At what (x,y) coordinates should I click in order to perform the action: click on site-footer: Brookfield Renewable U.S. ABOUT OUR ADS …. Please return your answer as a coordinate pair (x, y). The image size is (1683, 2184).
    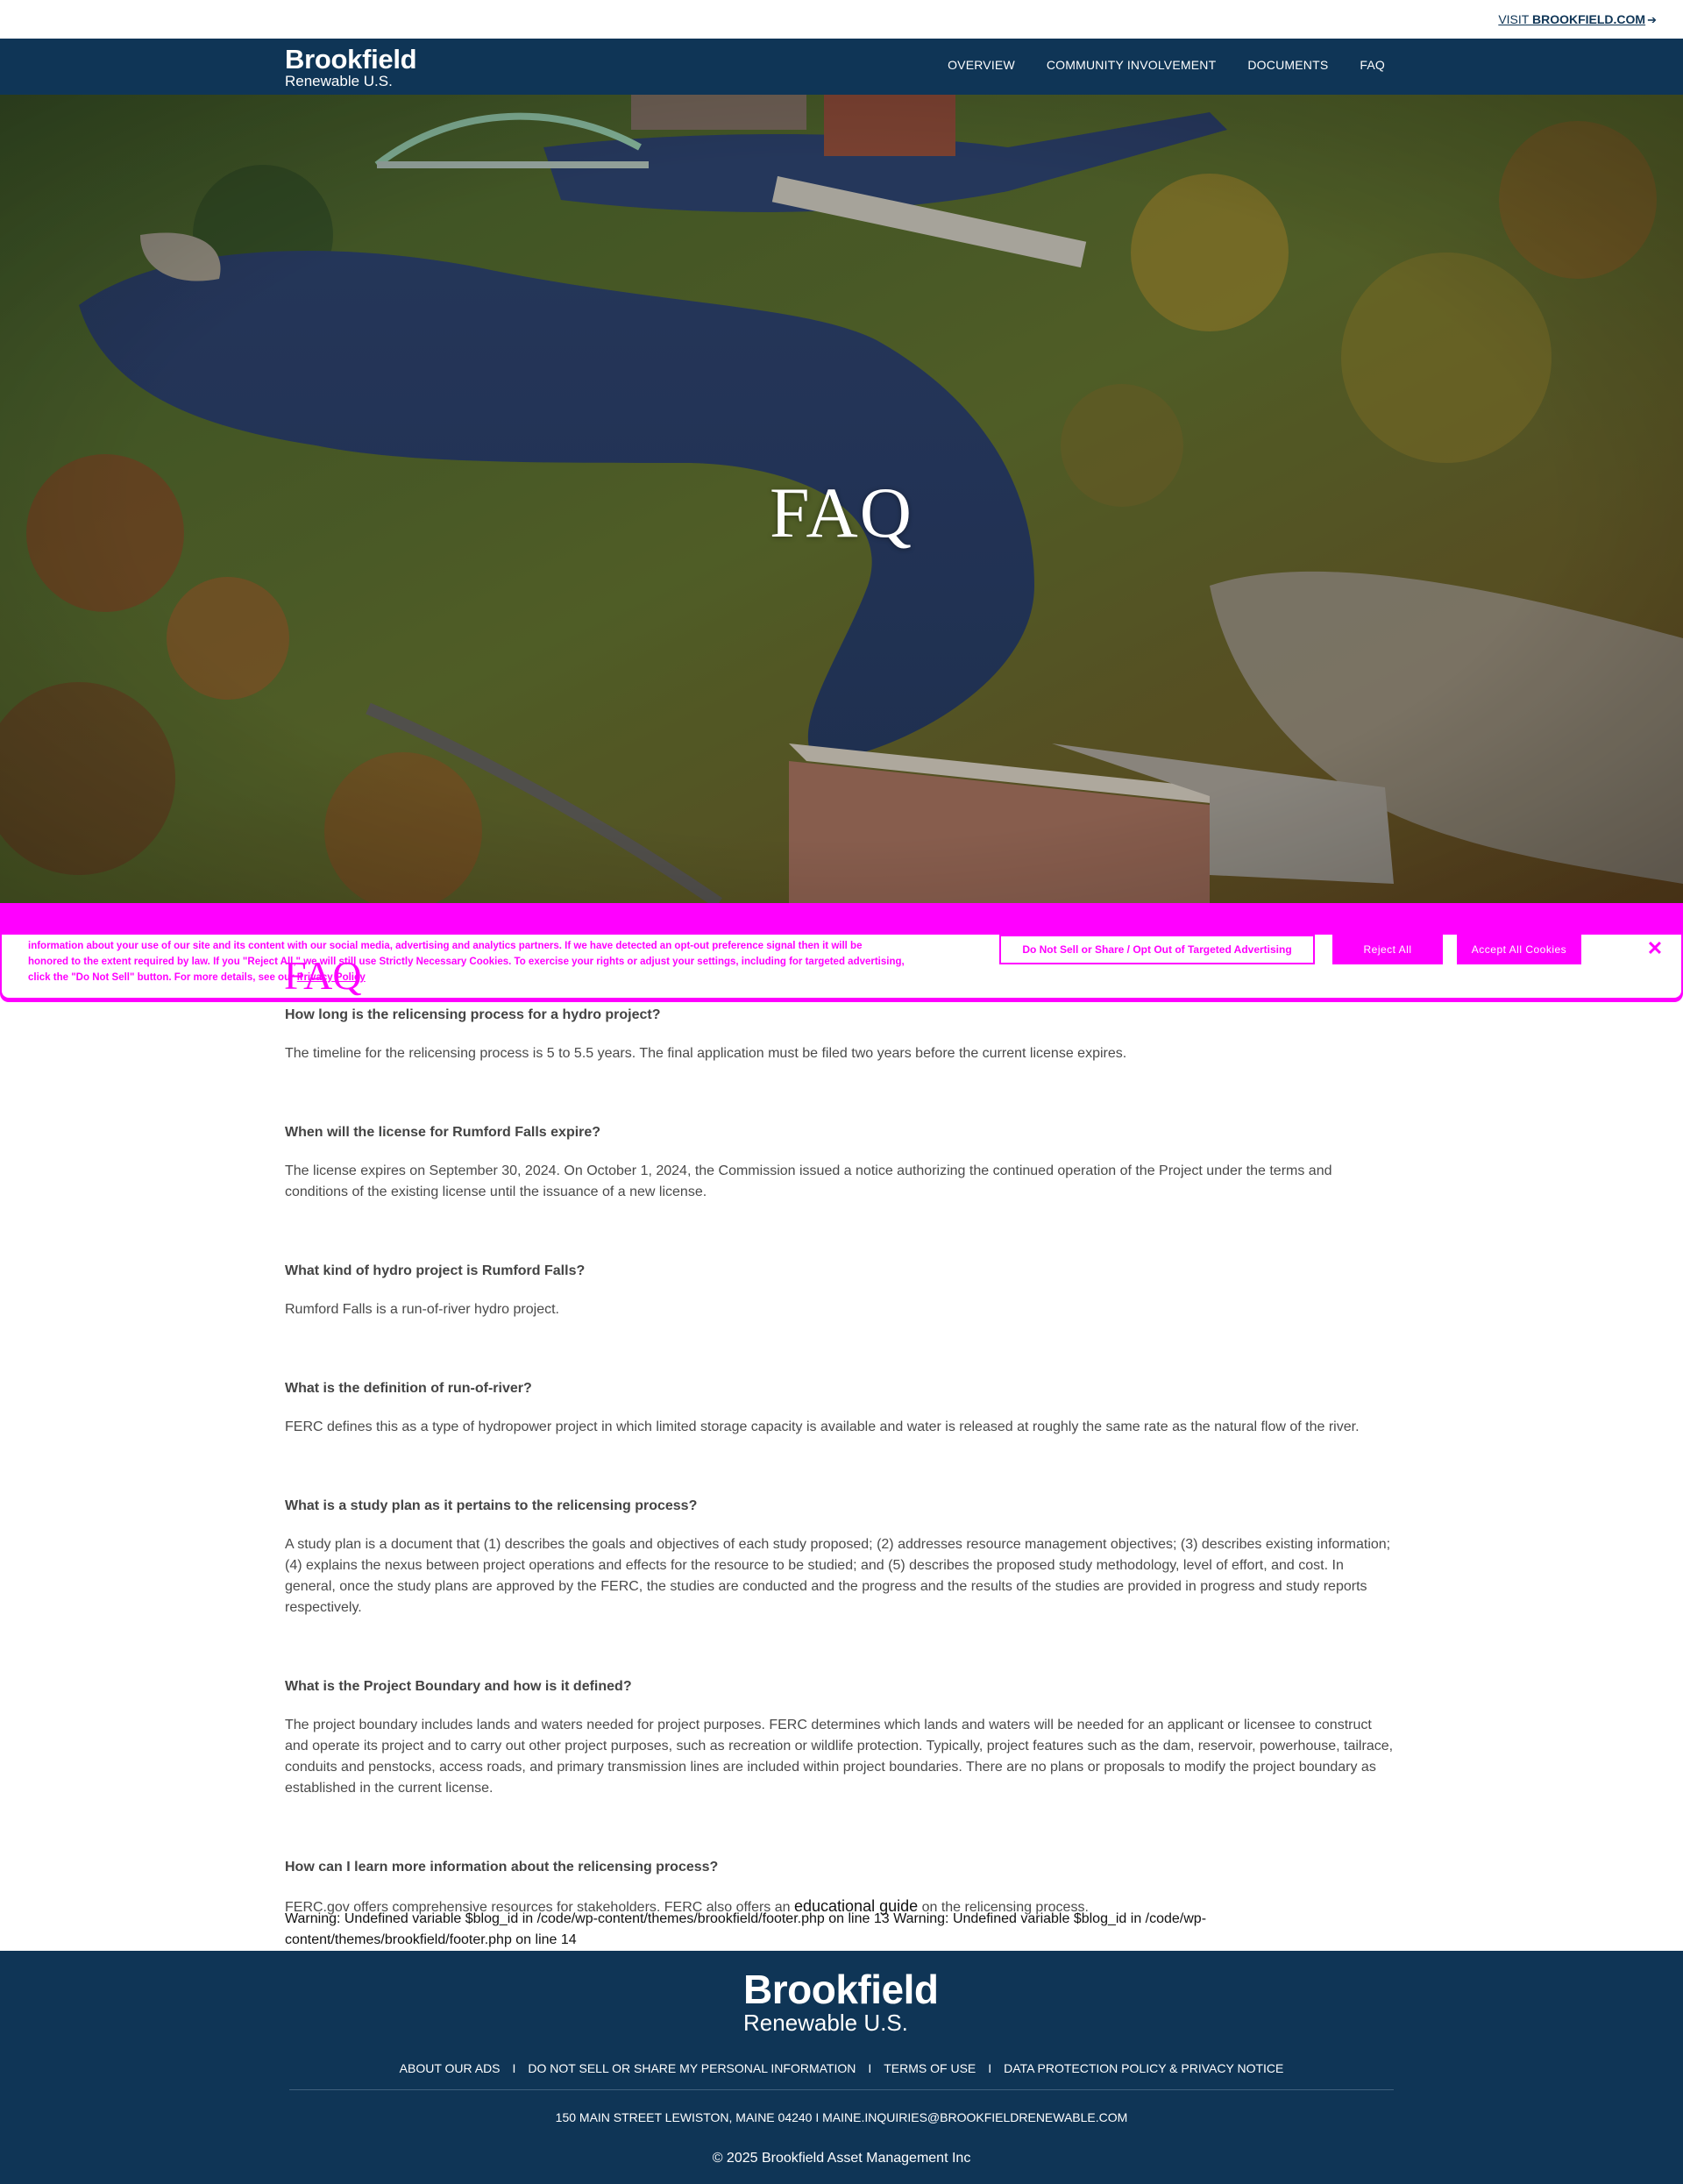
    Looking at the image, I should click on (841, 2067).